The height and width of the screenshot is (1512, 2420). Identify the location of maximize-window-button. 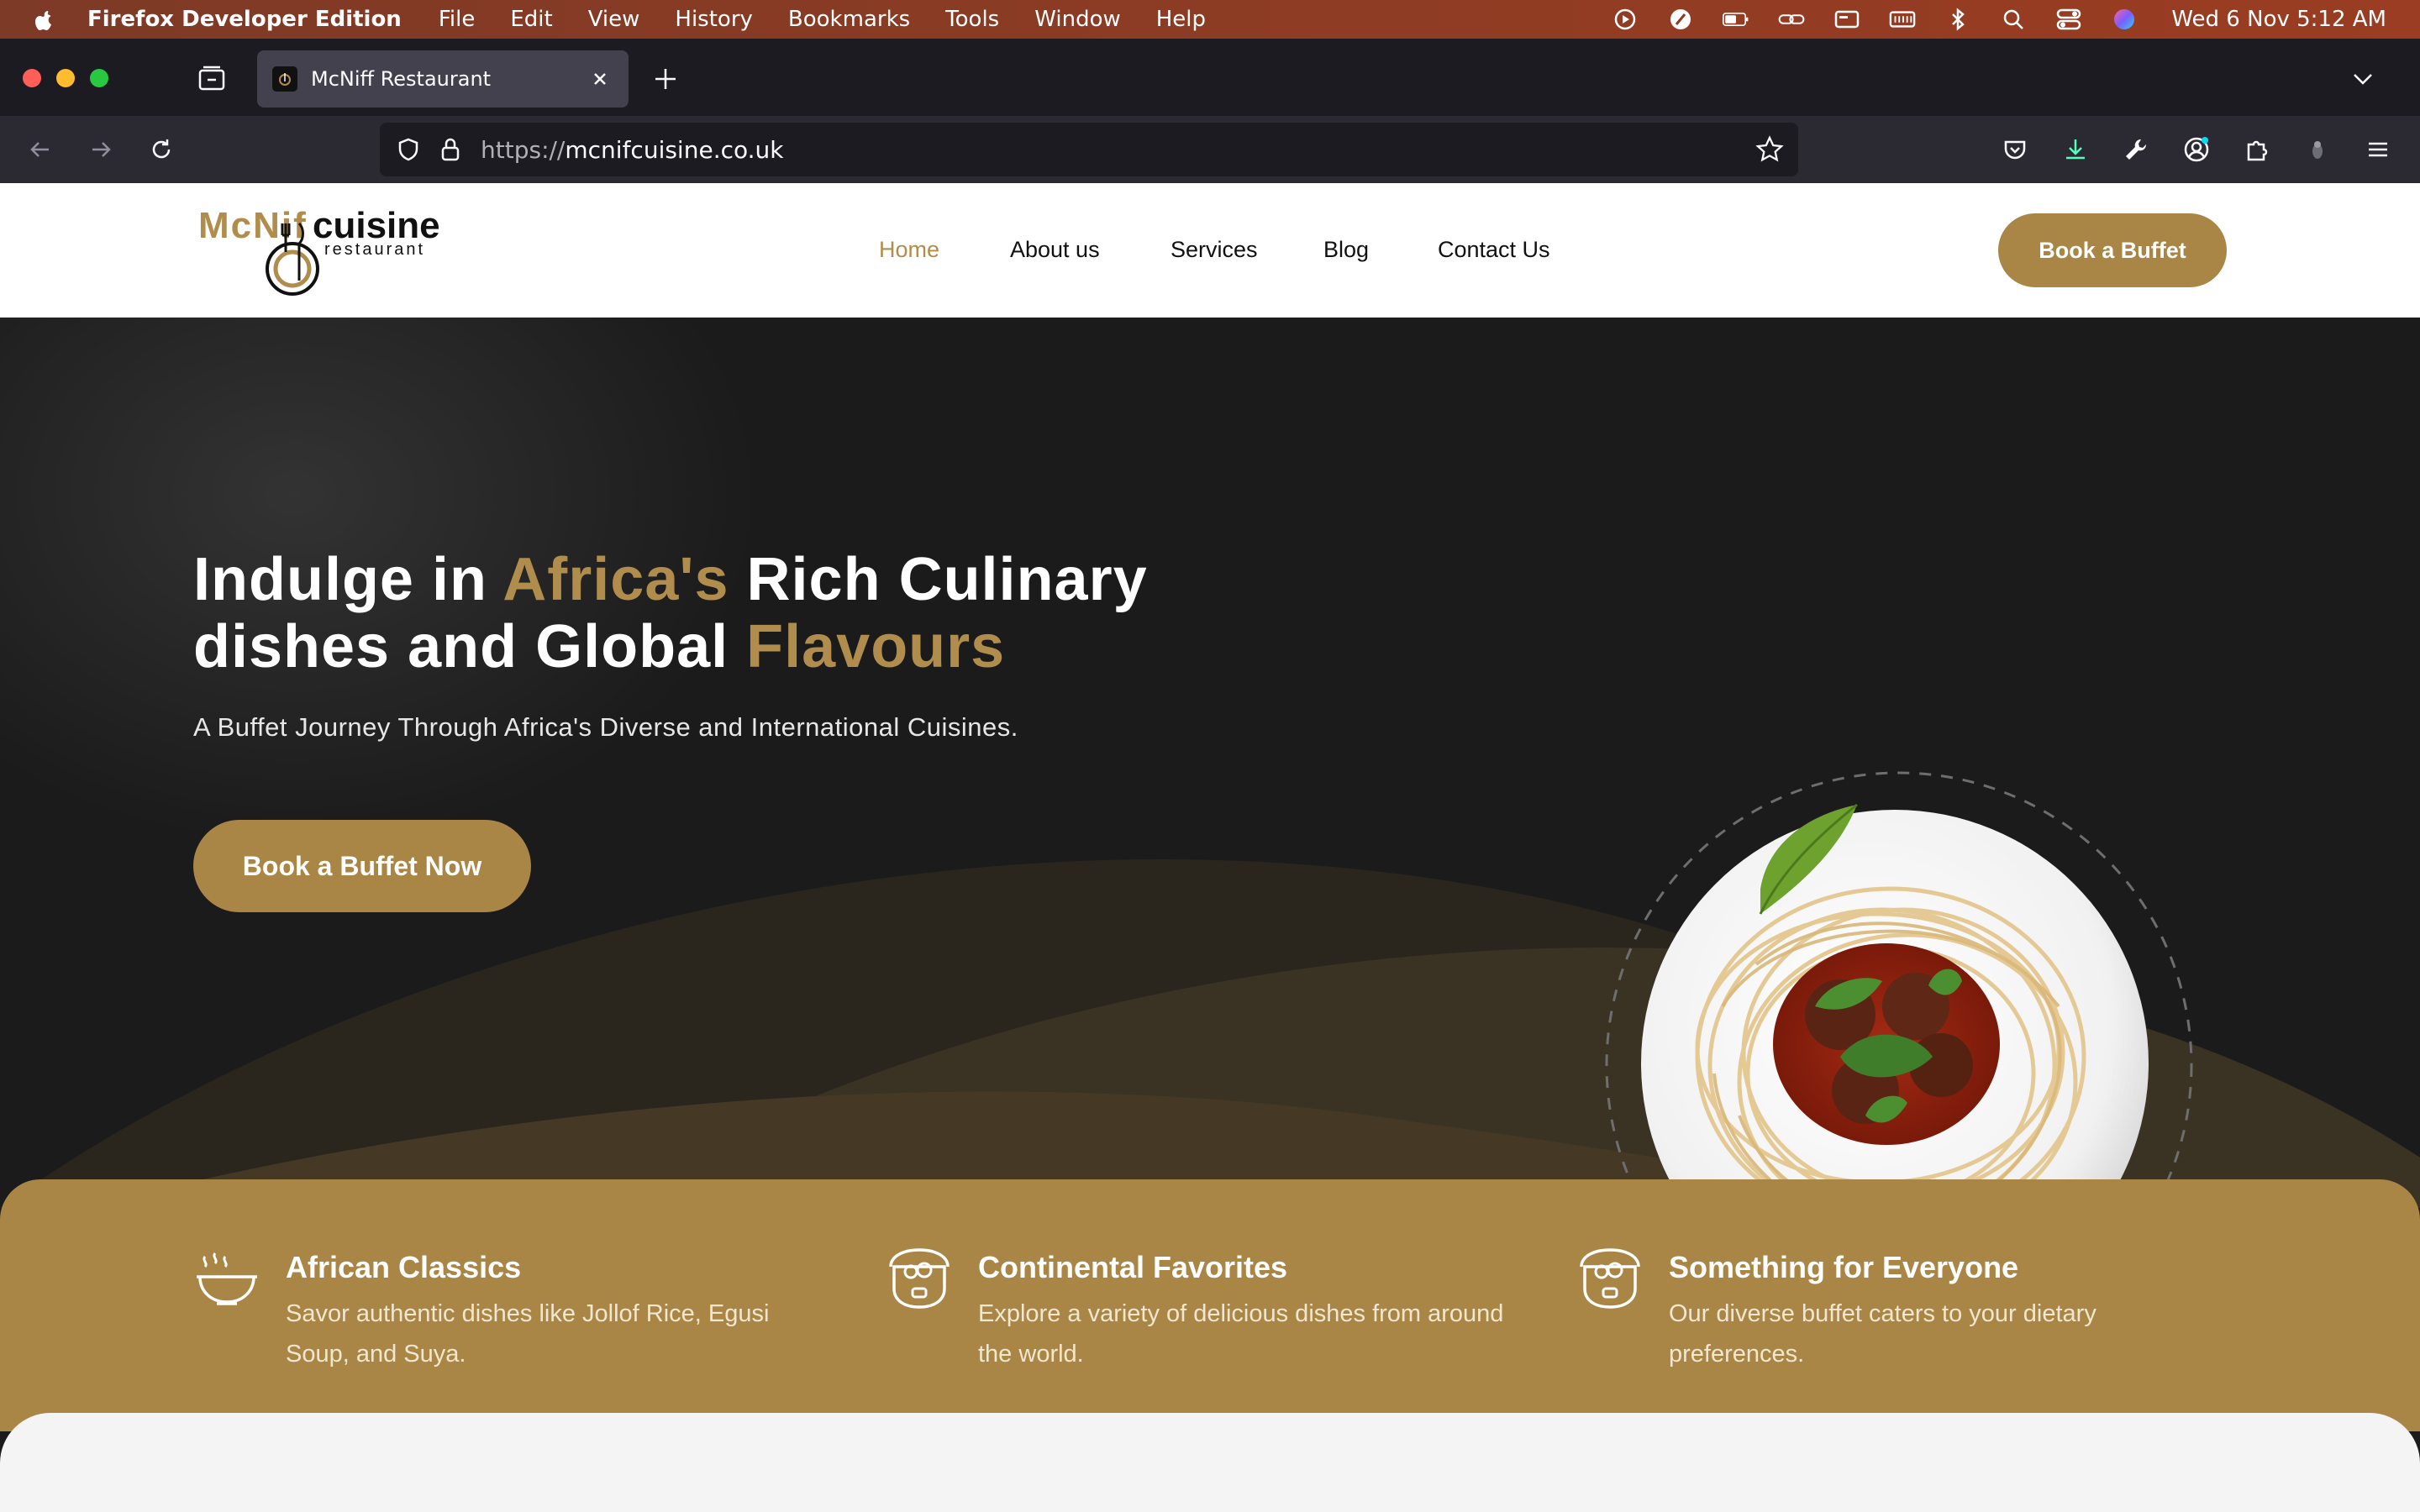
(99, 78).